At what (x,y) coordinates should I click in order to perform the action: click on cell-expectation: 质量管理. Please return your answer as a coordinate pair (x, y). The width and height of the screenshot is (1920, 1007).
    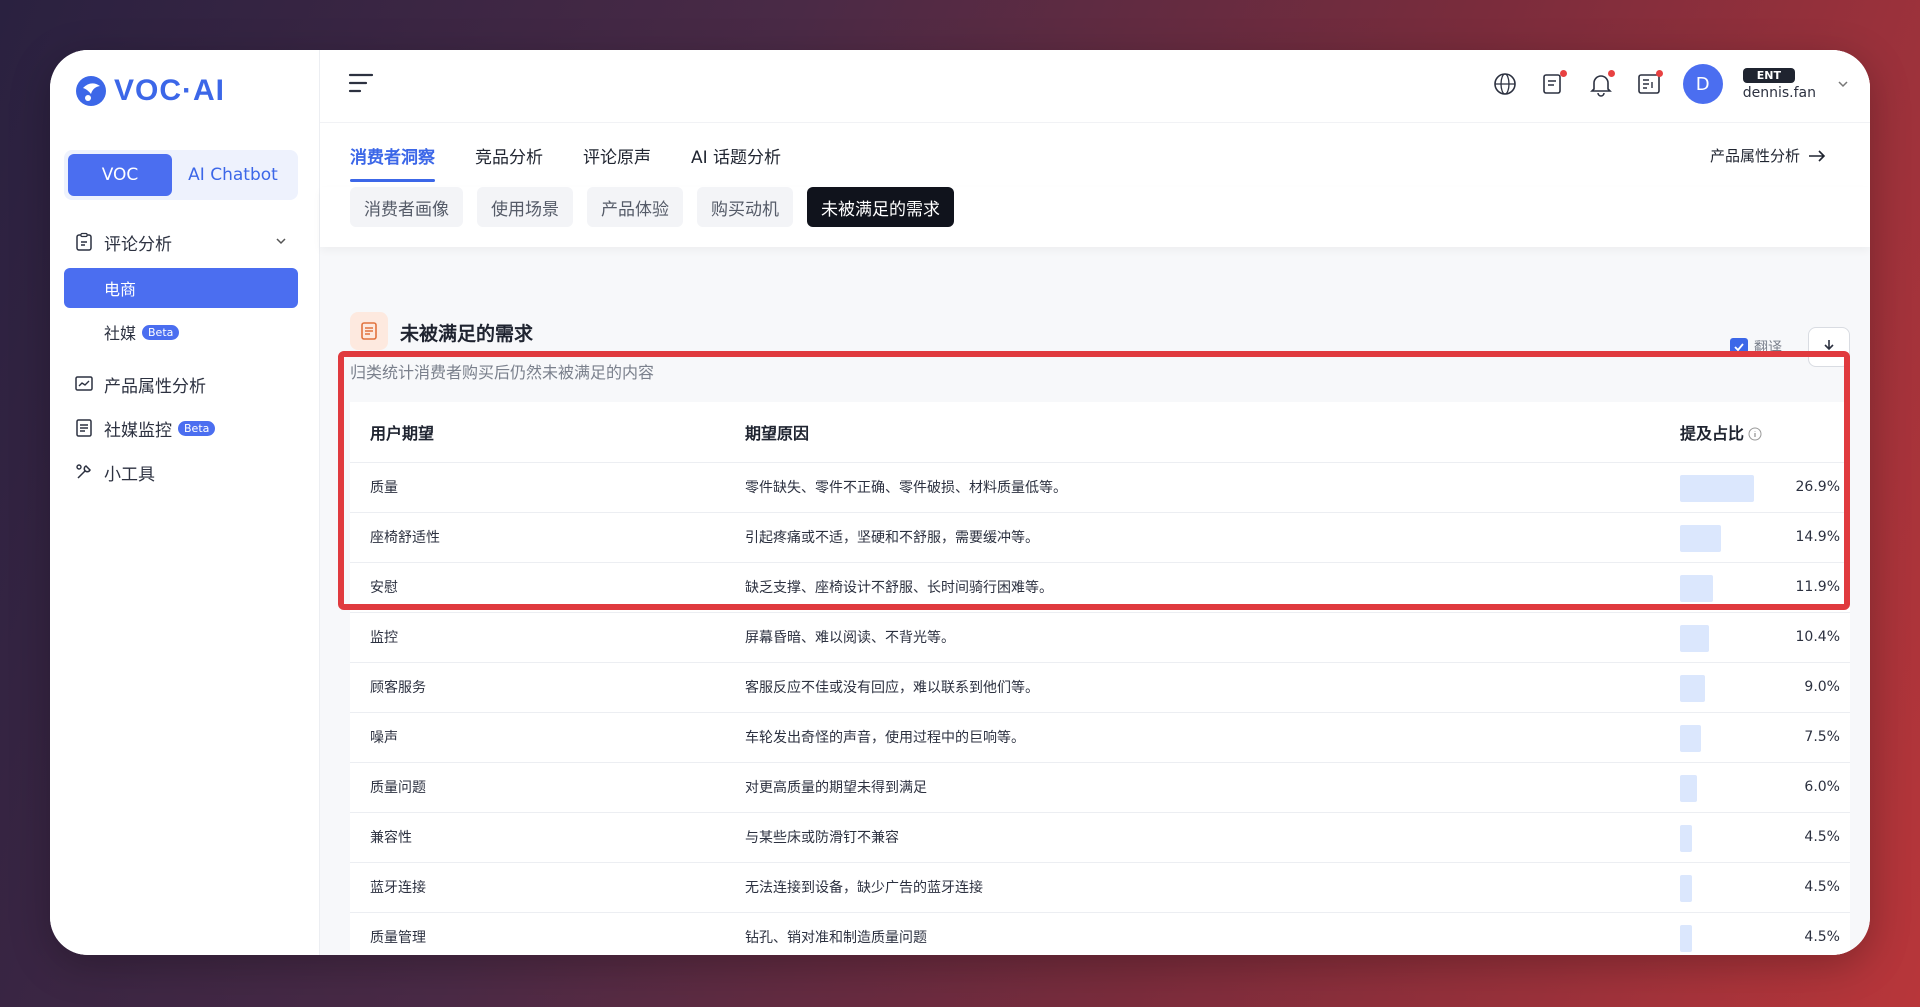
    Looking at the image, I should click on (537, 933).